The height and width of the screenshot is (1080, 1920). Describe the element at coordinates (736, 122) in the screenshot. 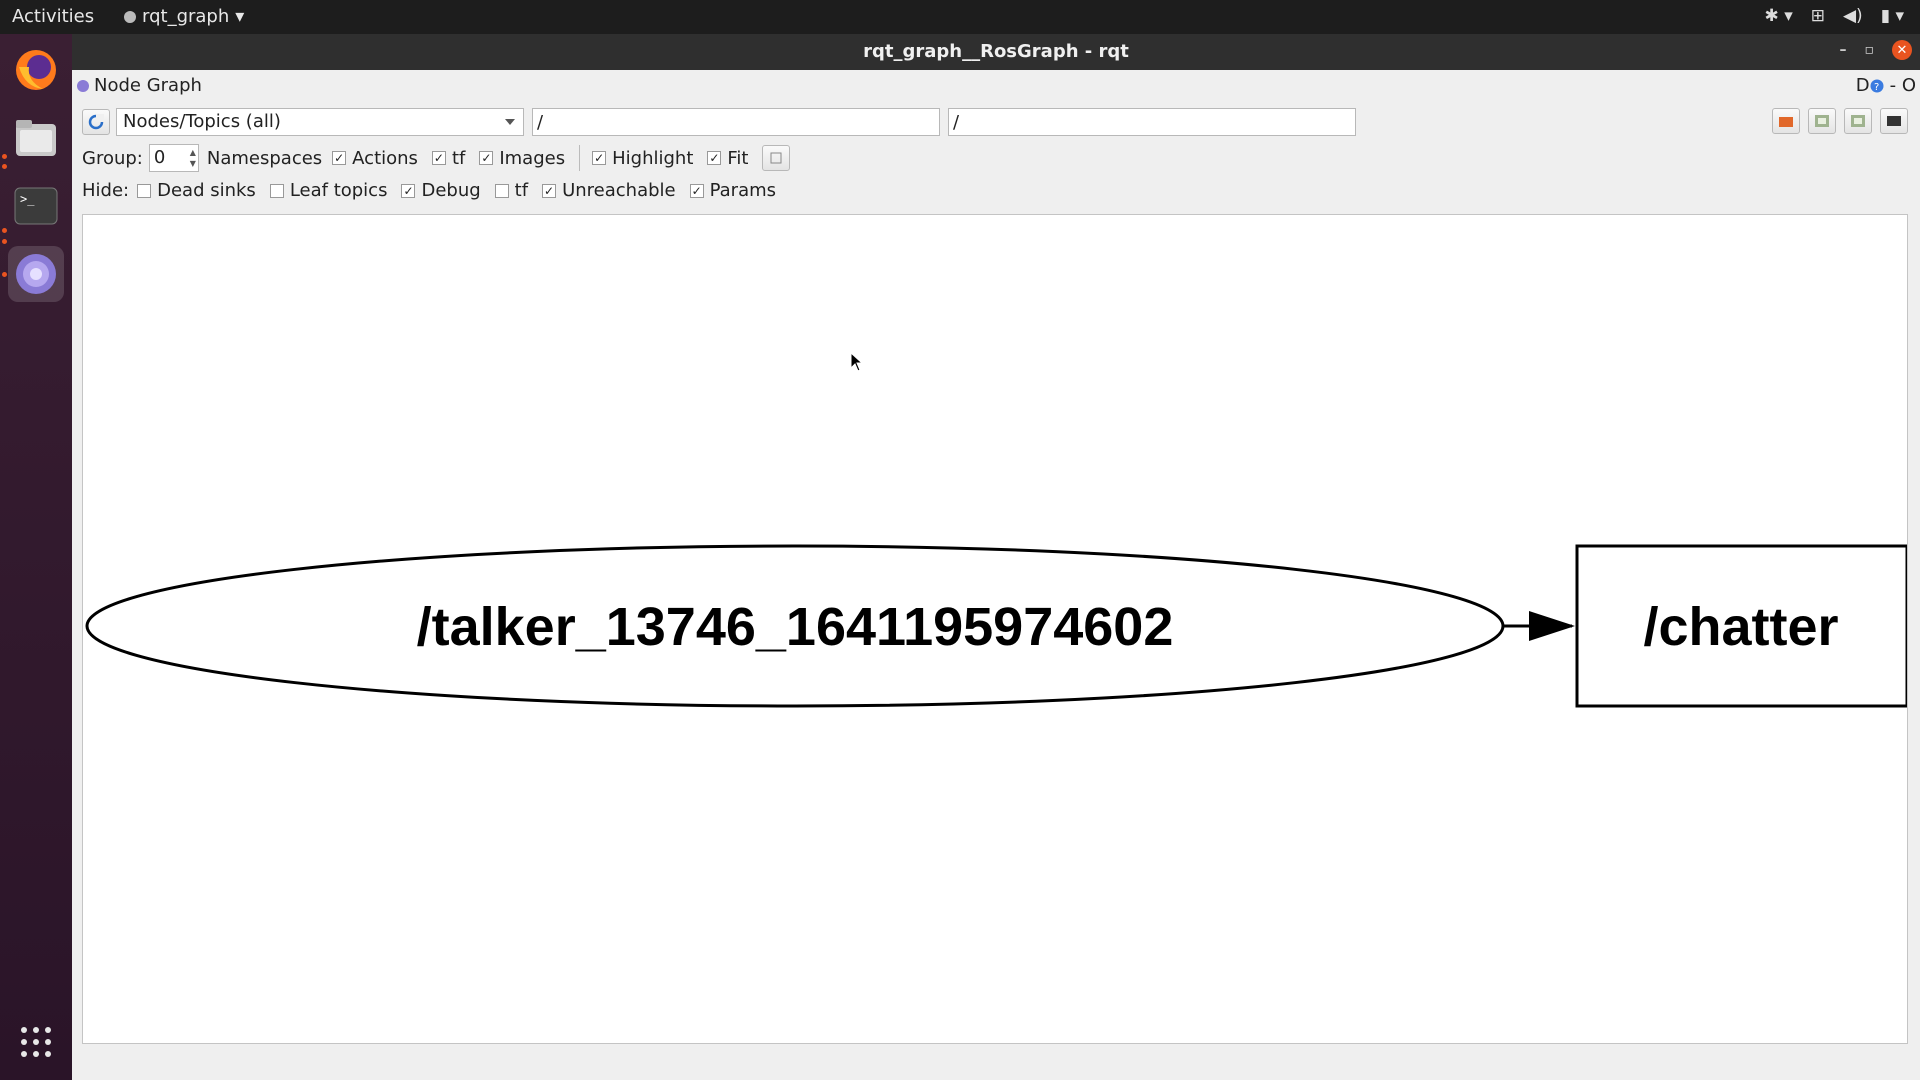

I see `node-filter-input` at that location.